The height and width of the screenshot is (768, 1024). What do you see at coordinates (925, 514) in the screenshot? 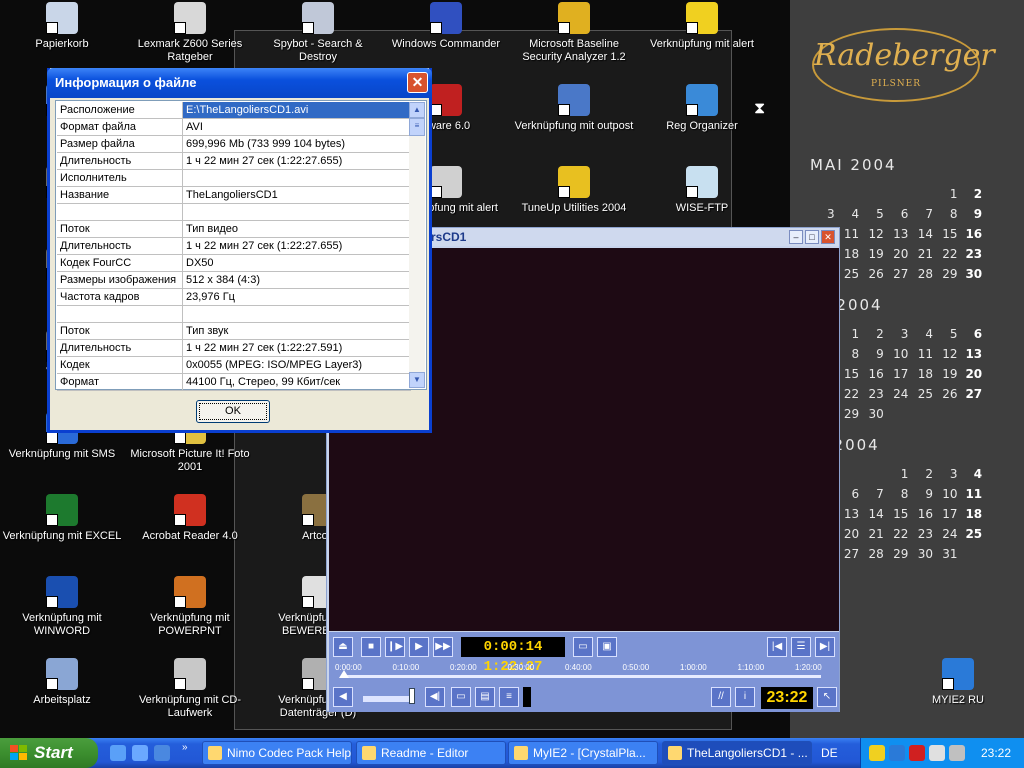
I see `calendar-day: 16` at bounding box center [925, 514].